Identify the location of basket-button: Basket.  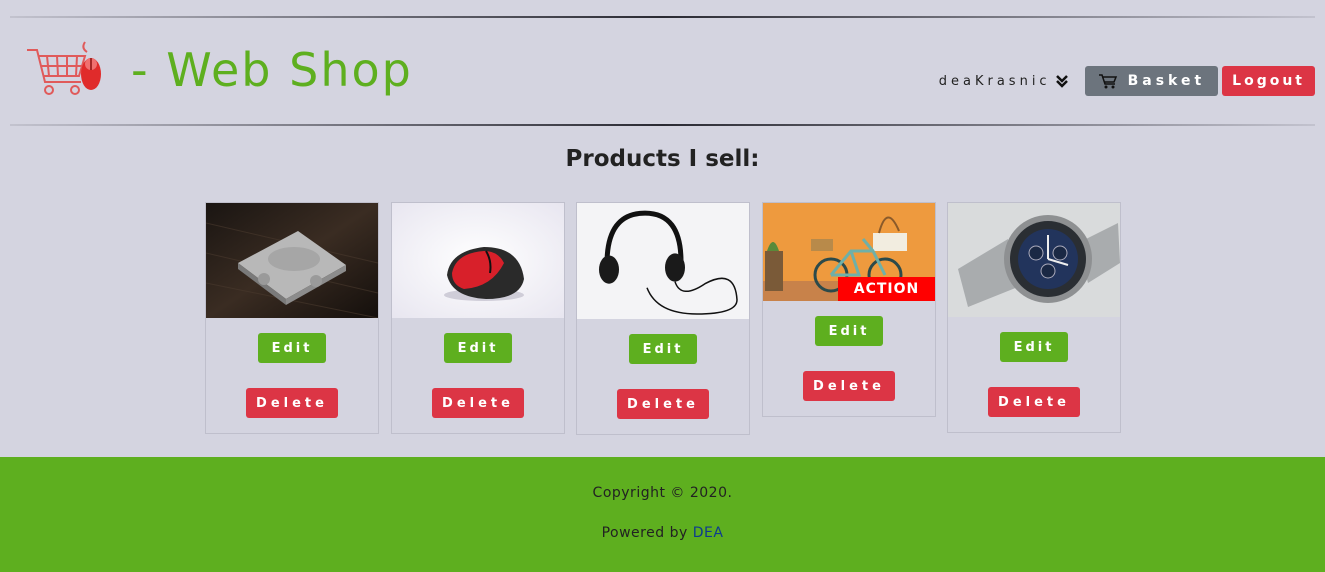
(1151, 81).